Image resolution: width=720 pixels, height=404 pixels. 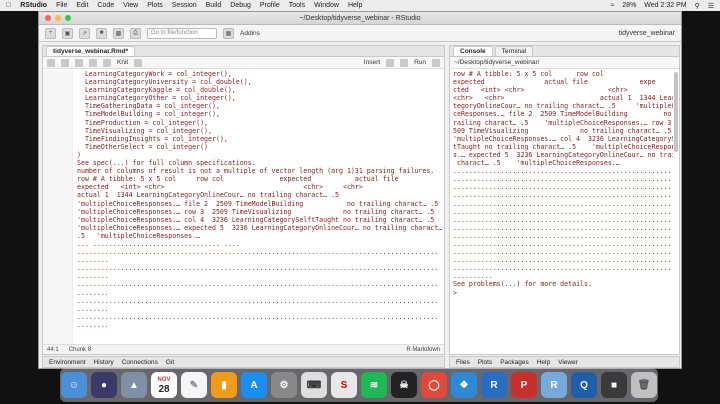 I want to click on tab-terminal: Terminal, so click(x=514, y=51).